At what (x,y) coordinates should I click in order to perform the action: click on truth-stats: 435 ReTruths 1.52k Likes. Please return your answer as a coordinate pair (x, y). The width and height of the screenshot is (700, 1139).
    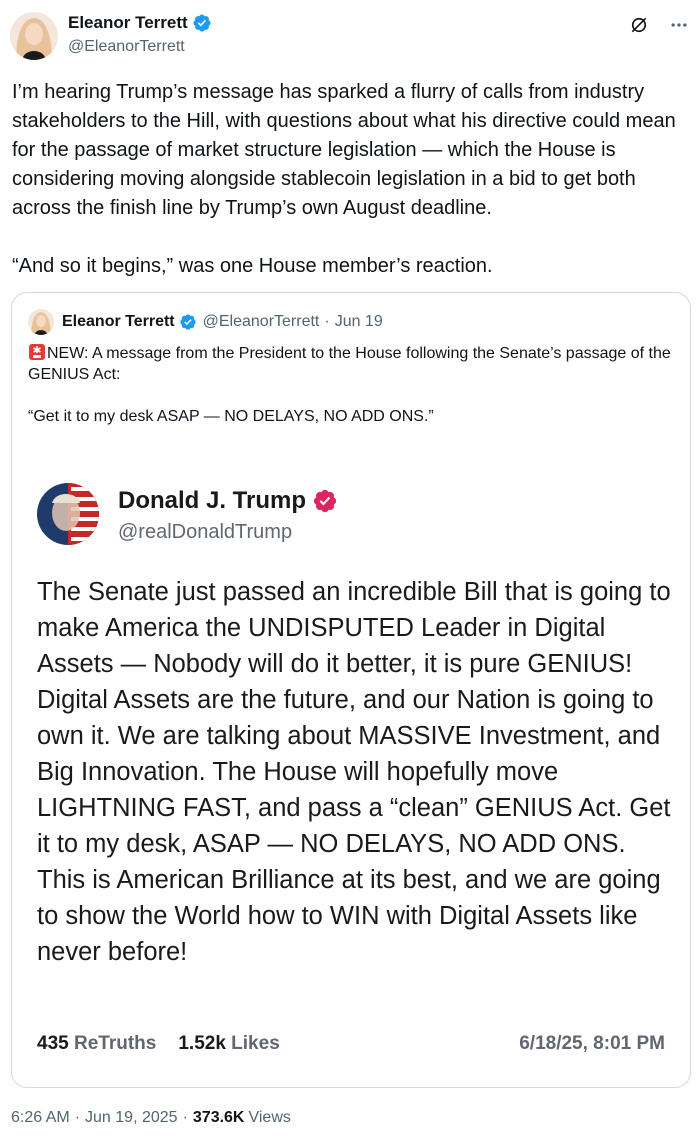
    Looking at the image, I should click on (158, 1044).